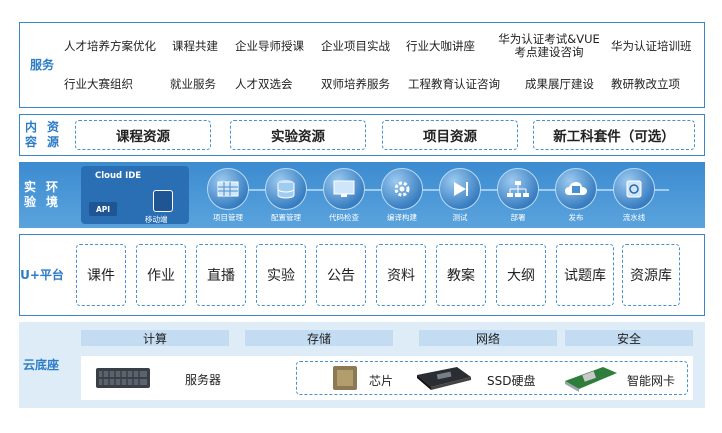  Describe the element at coordinates (511, 381) in the screenshot. I see `ssd-label: SSD硬盘` at that location.